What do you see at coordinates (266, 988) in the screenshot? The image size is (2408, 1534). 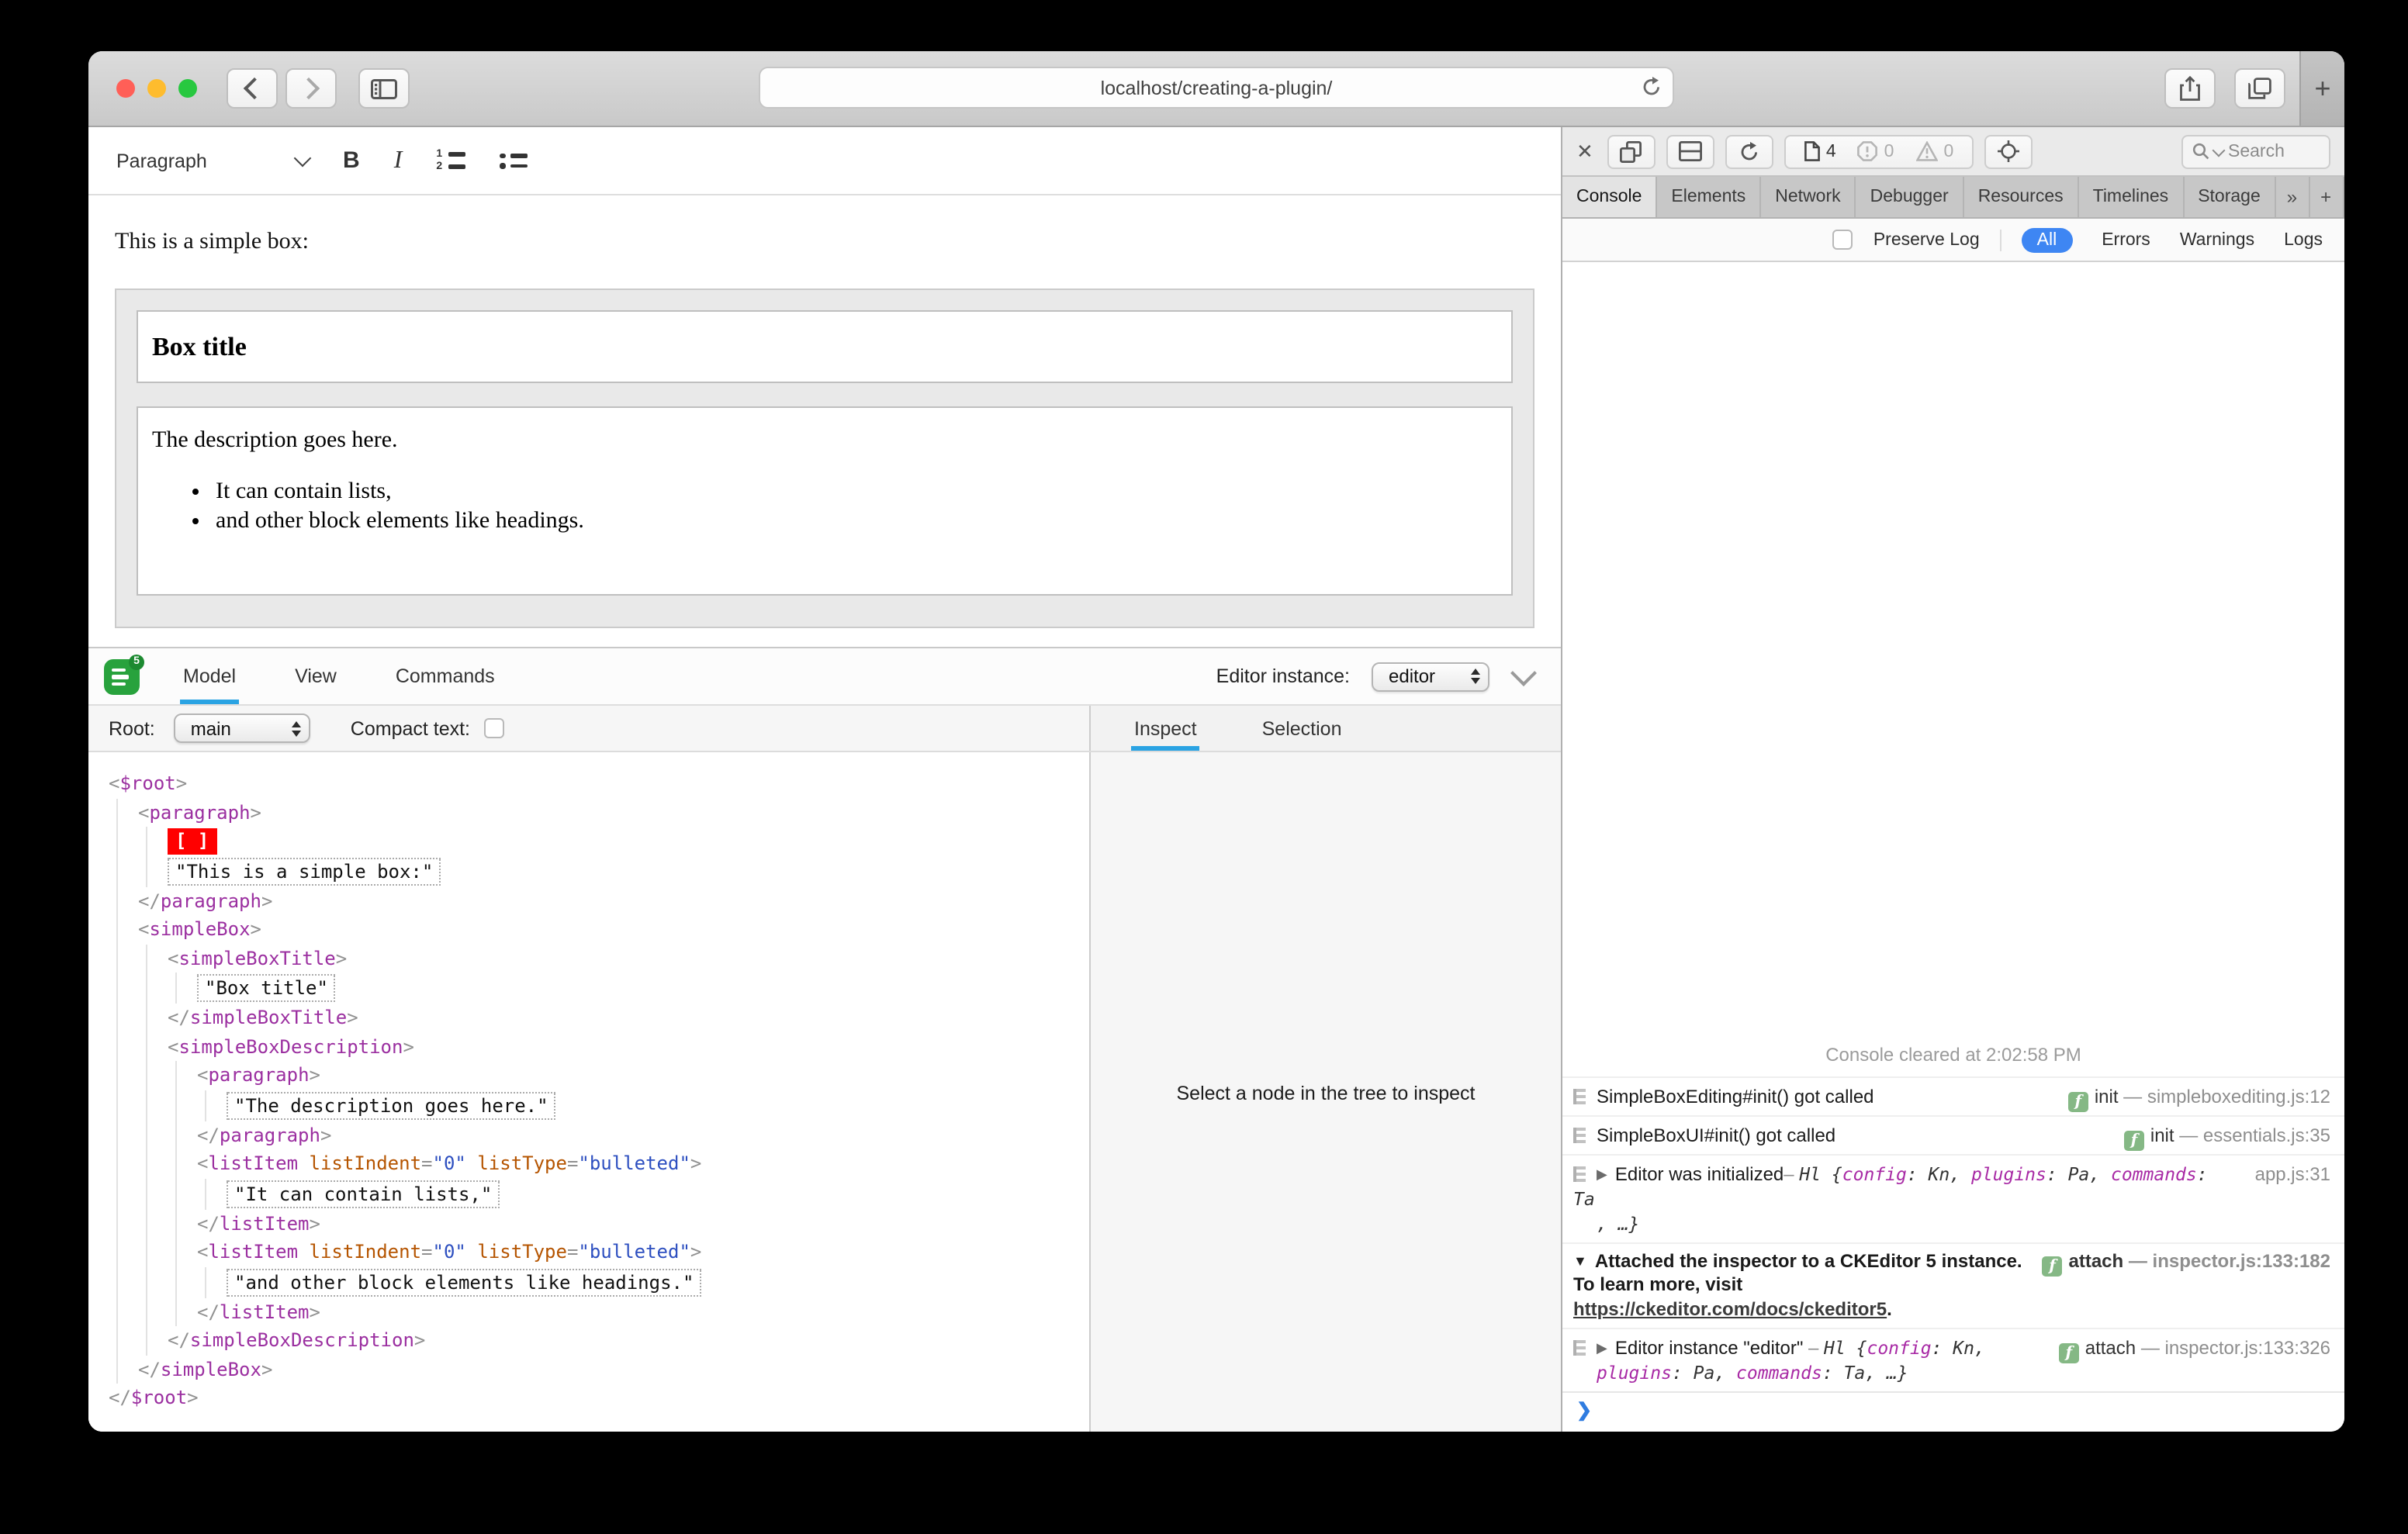 I see `text-node: "Box title"` at bounding box center [266, 988].